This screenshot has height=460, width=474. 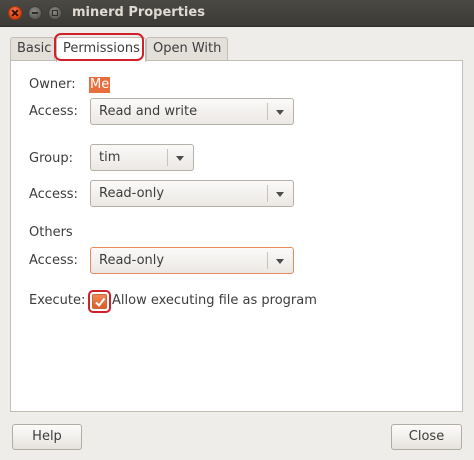 What do you see at coordinates (426, 437) in the screenshot?
I see `close-button: Close` at bounding box center [426, 437].